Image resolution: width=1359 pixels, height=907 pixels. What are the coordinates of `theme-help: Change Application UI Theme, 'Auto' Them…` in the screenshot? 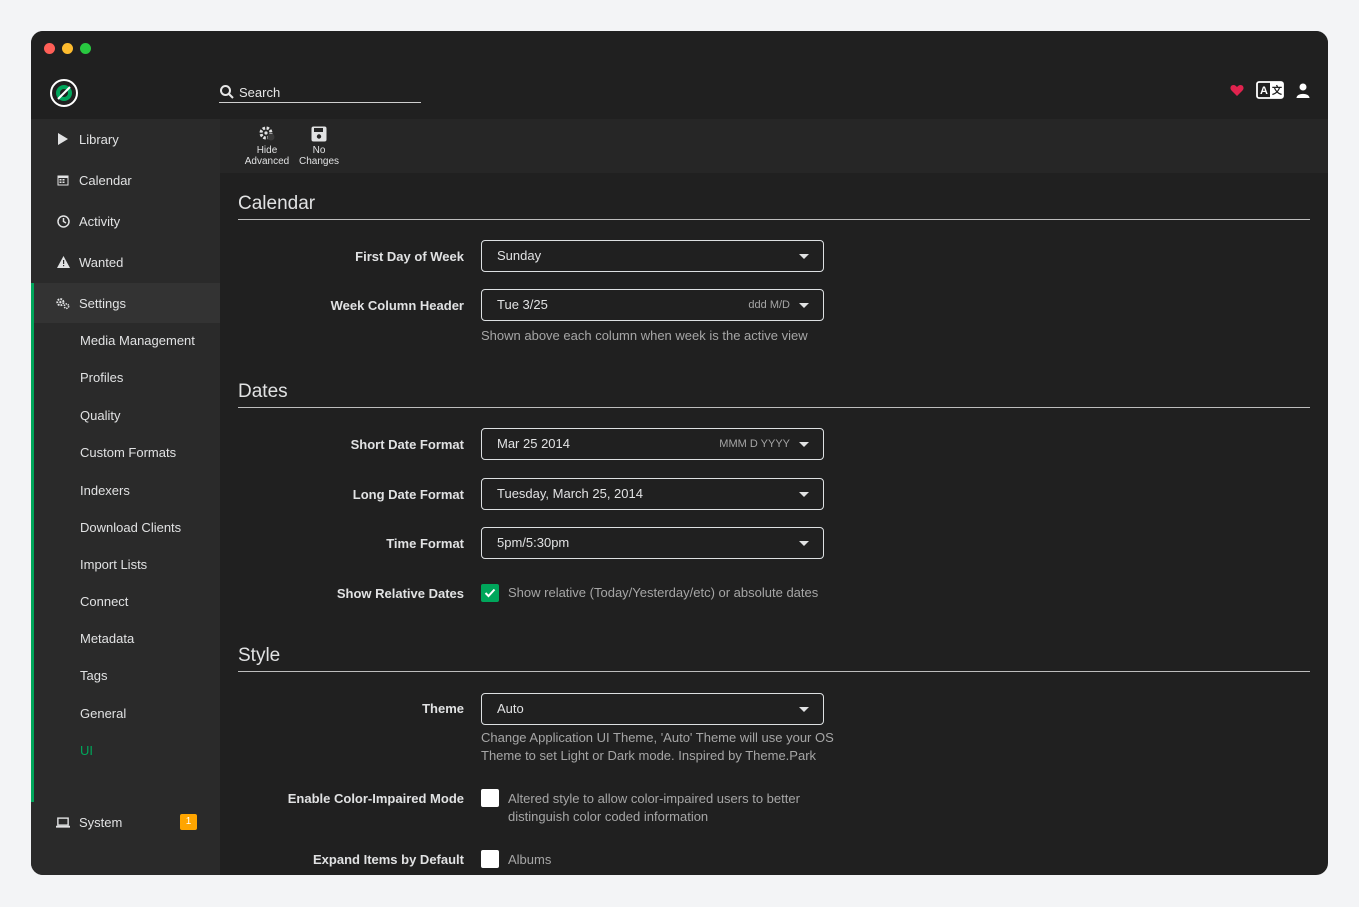 It's located at (657, 747).